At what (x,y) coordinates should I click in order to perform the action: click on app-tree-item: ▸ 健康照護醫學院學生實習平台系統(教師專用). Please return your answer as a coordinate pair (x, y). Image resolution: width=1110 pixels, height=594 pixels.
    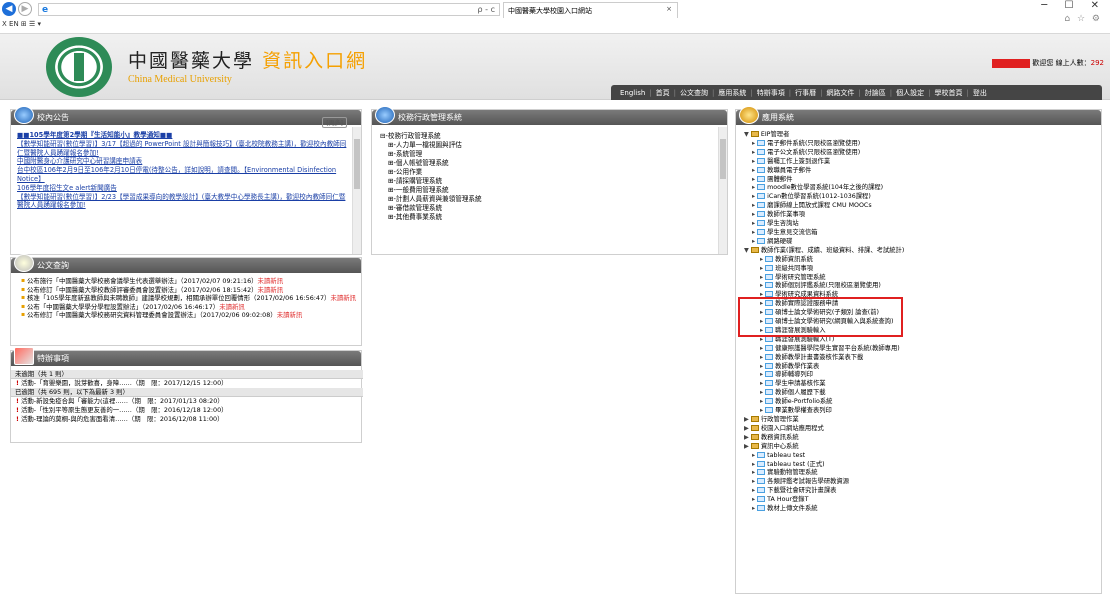
    Looking at the image, I should click on (914, 349).